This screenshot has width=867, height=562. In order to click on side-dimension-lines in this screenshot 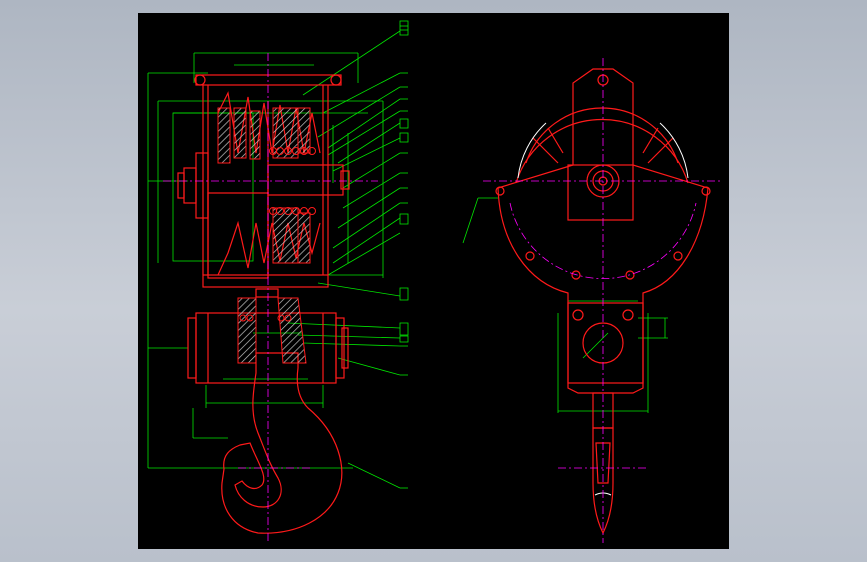, I will do `click(565, 305)`.